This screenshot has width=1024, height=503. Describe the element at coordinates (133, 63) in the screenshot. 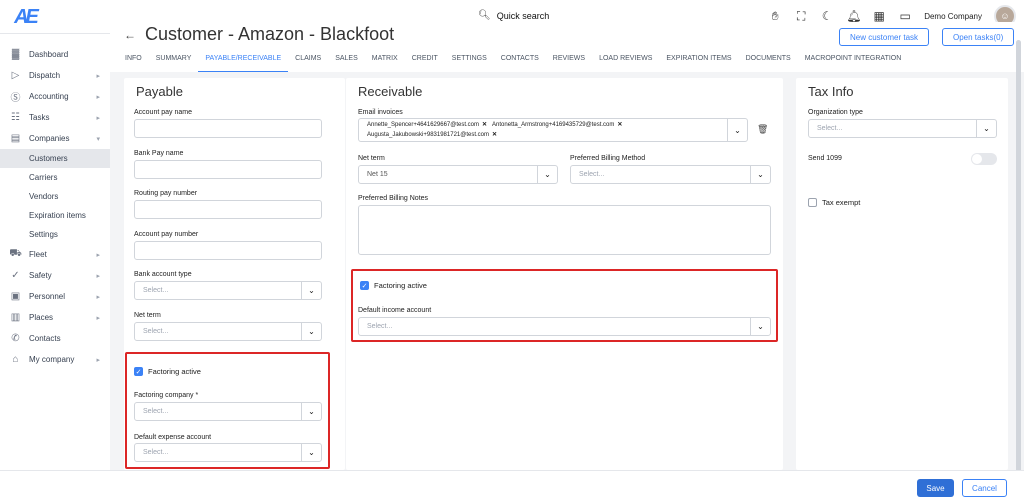

I see `tab-info: INFO` at that location.